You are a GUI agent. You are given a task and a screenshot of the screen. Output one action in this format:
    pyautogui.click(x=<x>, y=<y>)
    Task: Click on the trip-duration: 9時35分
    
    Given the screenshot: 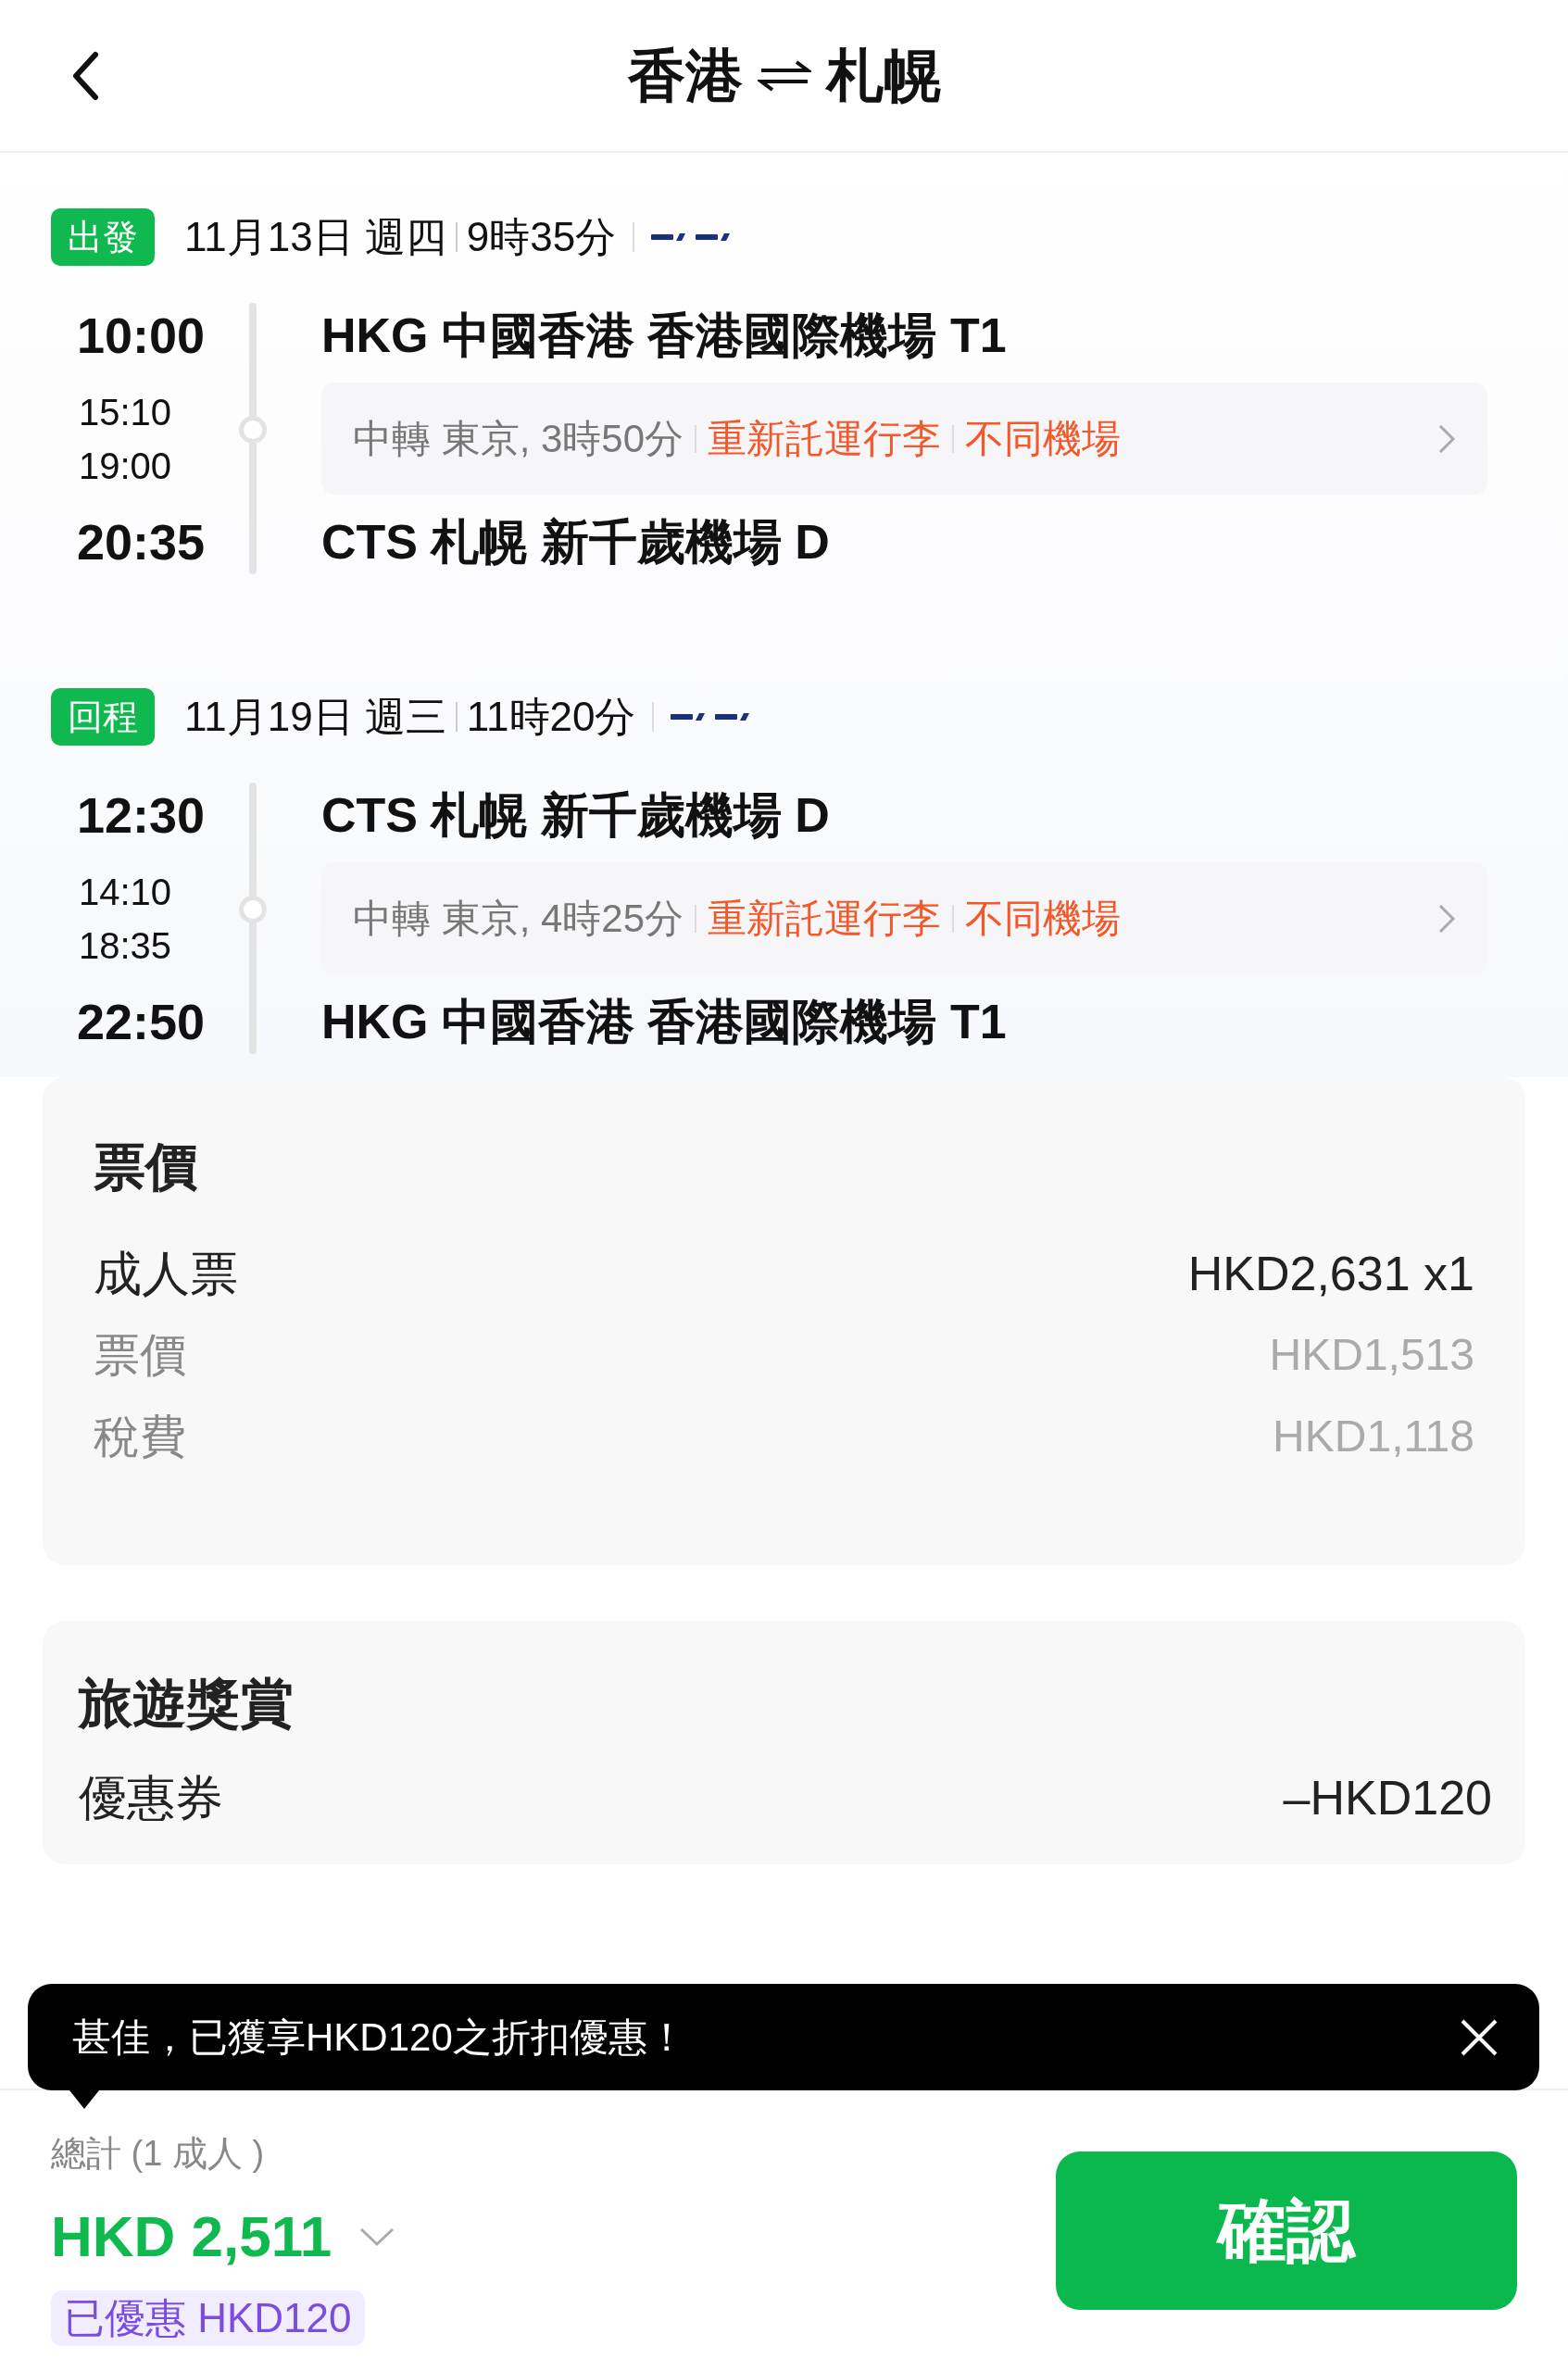 What is the action you would take?
    pyautogui.click(x=542, y=237)
    